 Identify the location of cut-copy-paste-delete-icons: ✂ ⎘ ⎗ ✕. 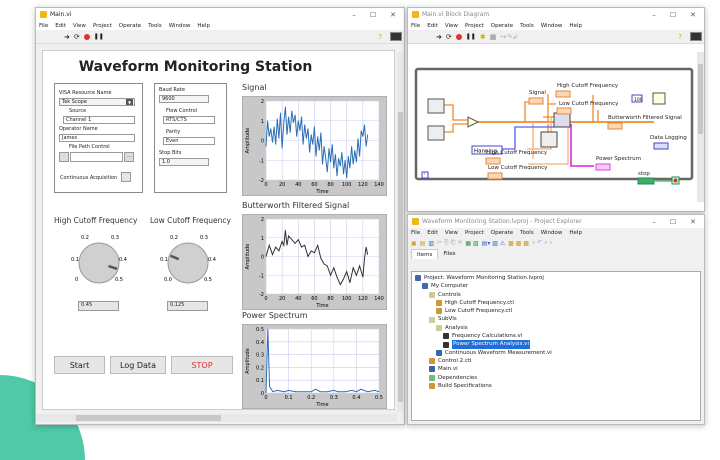
(449, 243).